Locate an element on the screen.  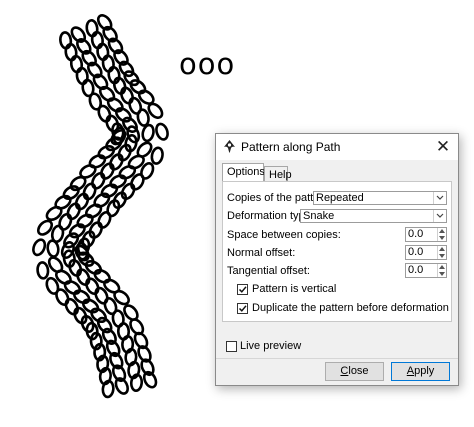
tangential-offset-label: Tangential offset: is located at coordinates (268, 271).